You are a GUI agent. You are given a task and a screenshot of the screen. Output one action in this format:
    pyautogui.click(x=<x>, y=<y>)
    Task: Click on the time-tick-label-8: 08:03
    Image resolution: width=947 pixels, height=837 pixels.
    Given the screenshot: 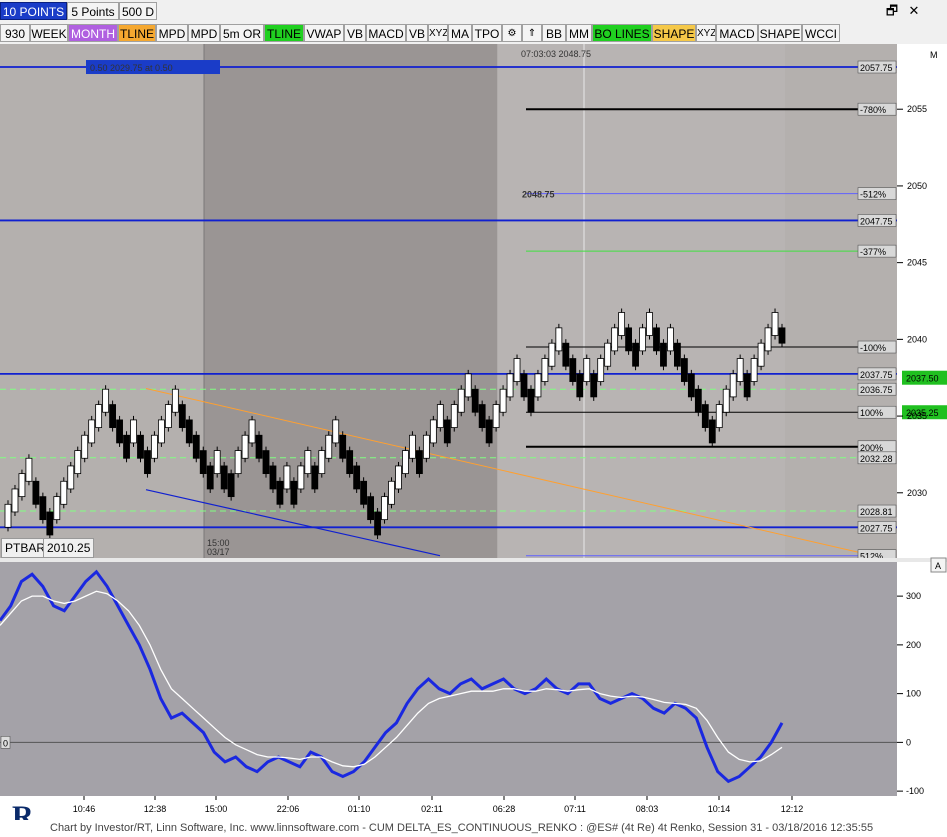 What is the action you would take?
    pyautogui.click(x=647, y=809)
    